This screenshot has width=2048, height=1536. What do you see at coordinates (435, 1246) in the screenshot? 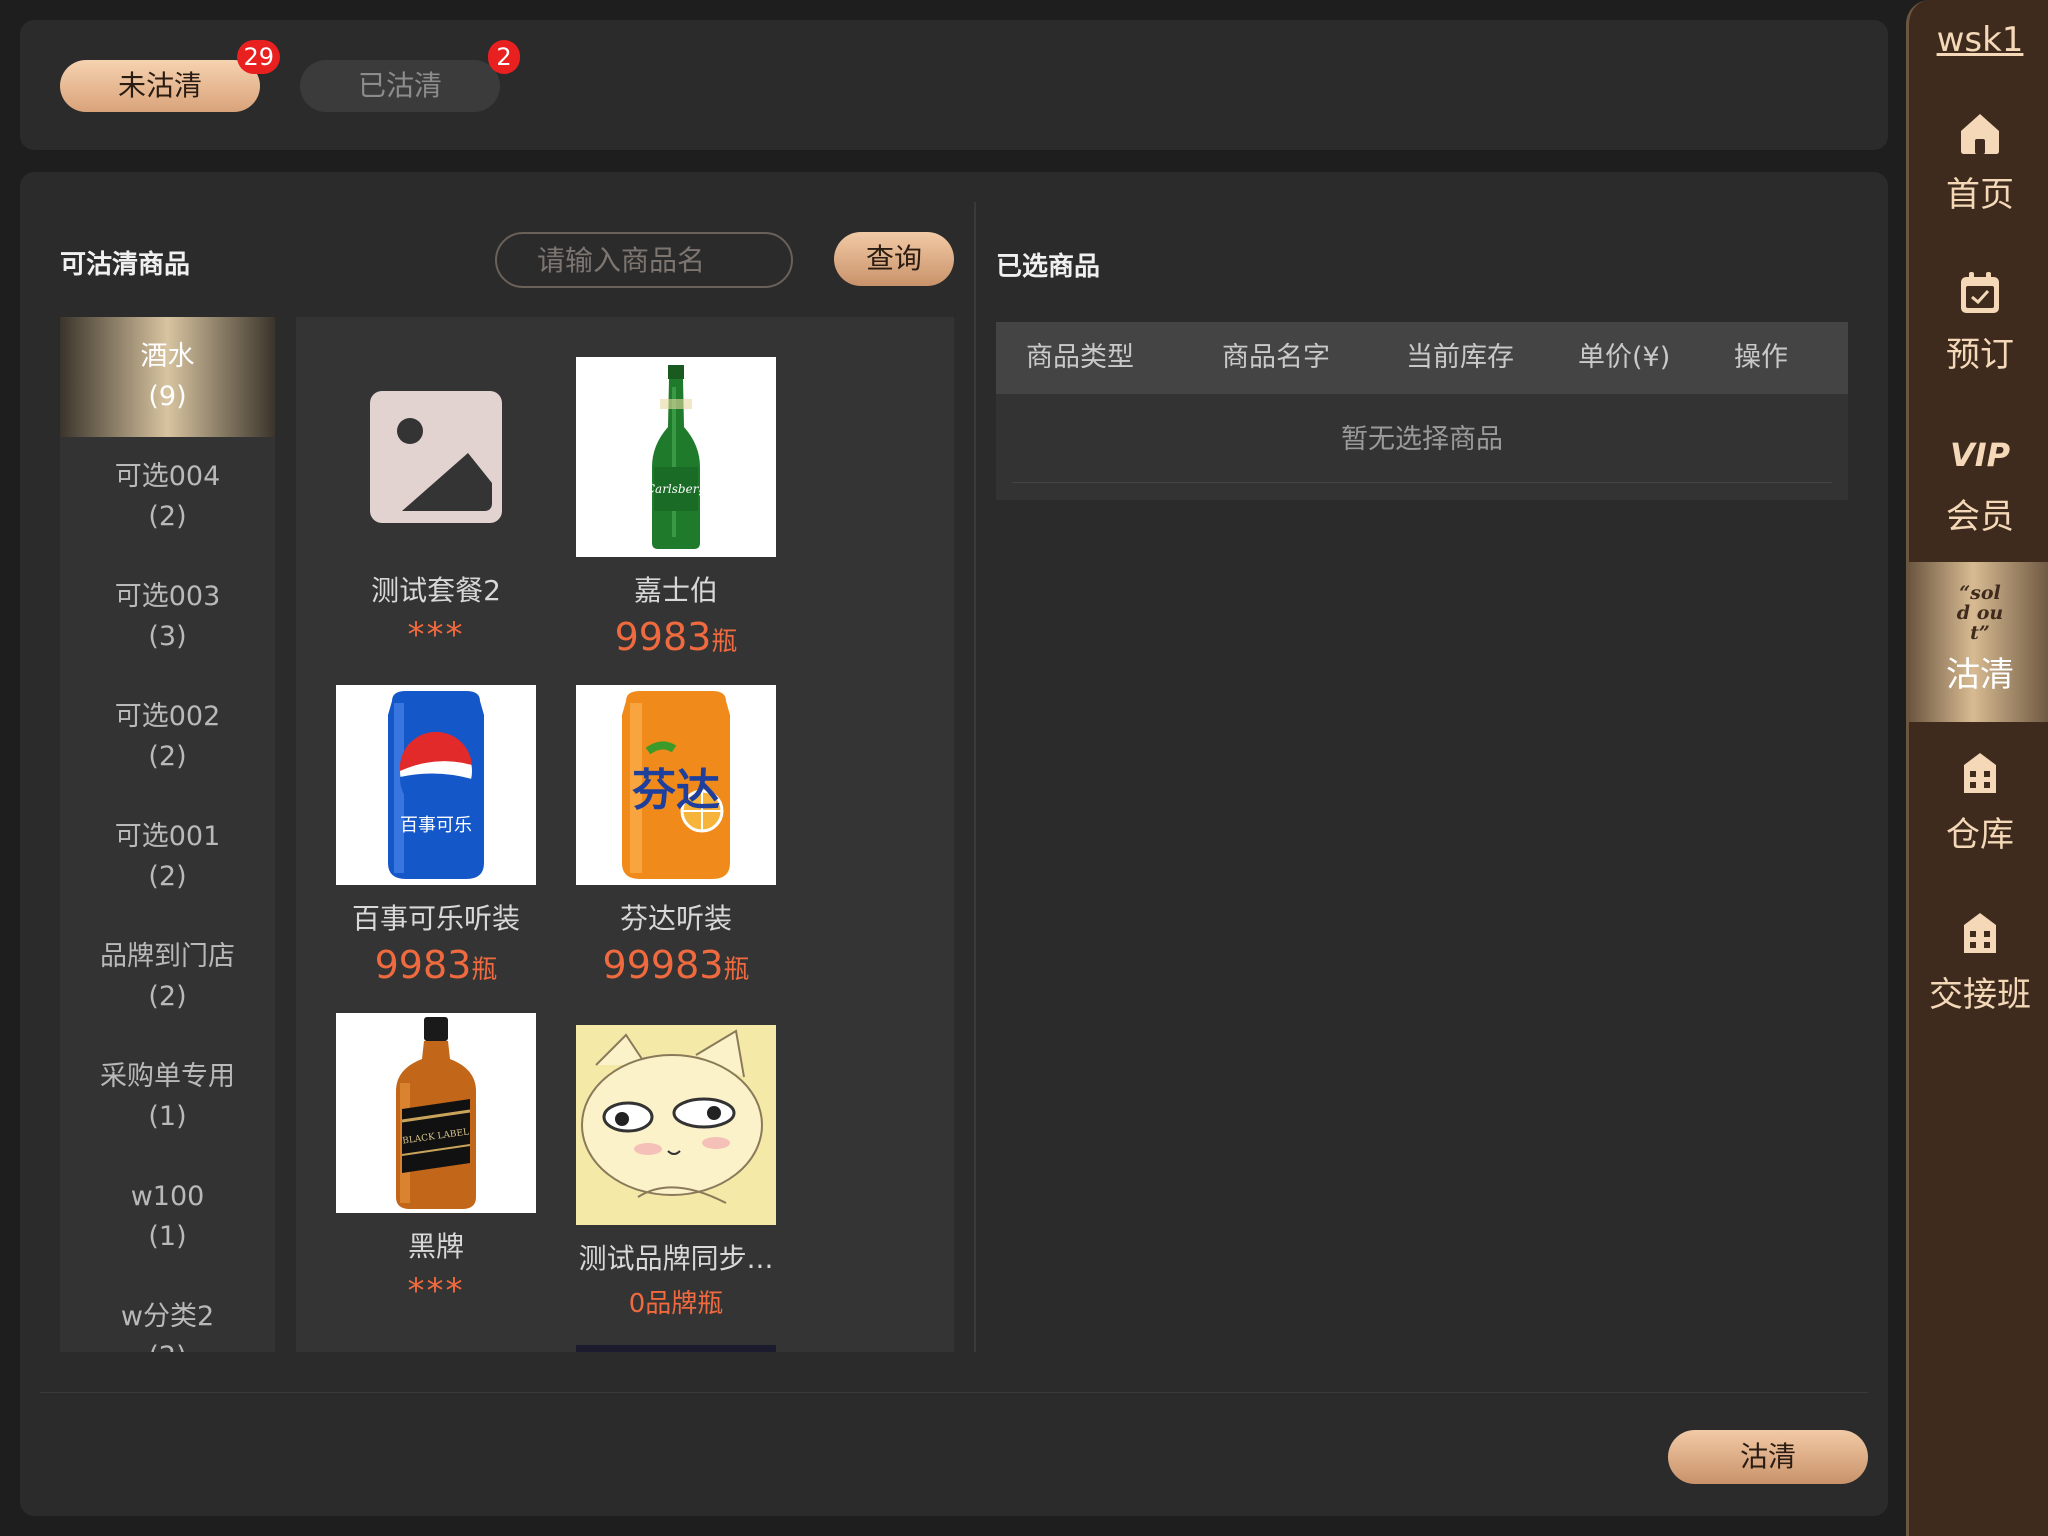
I see `product-name: 黑牌` at bounding box center [435, 1246].